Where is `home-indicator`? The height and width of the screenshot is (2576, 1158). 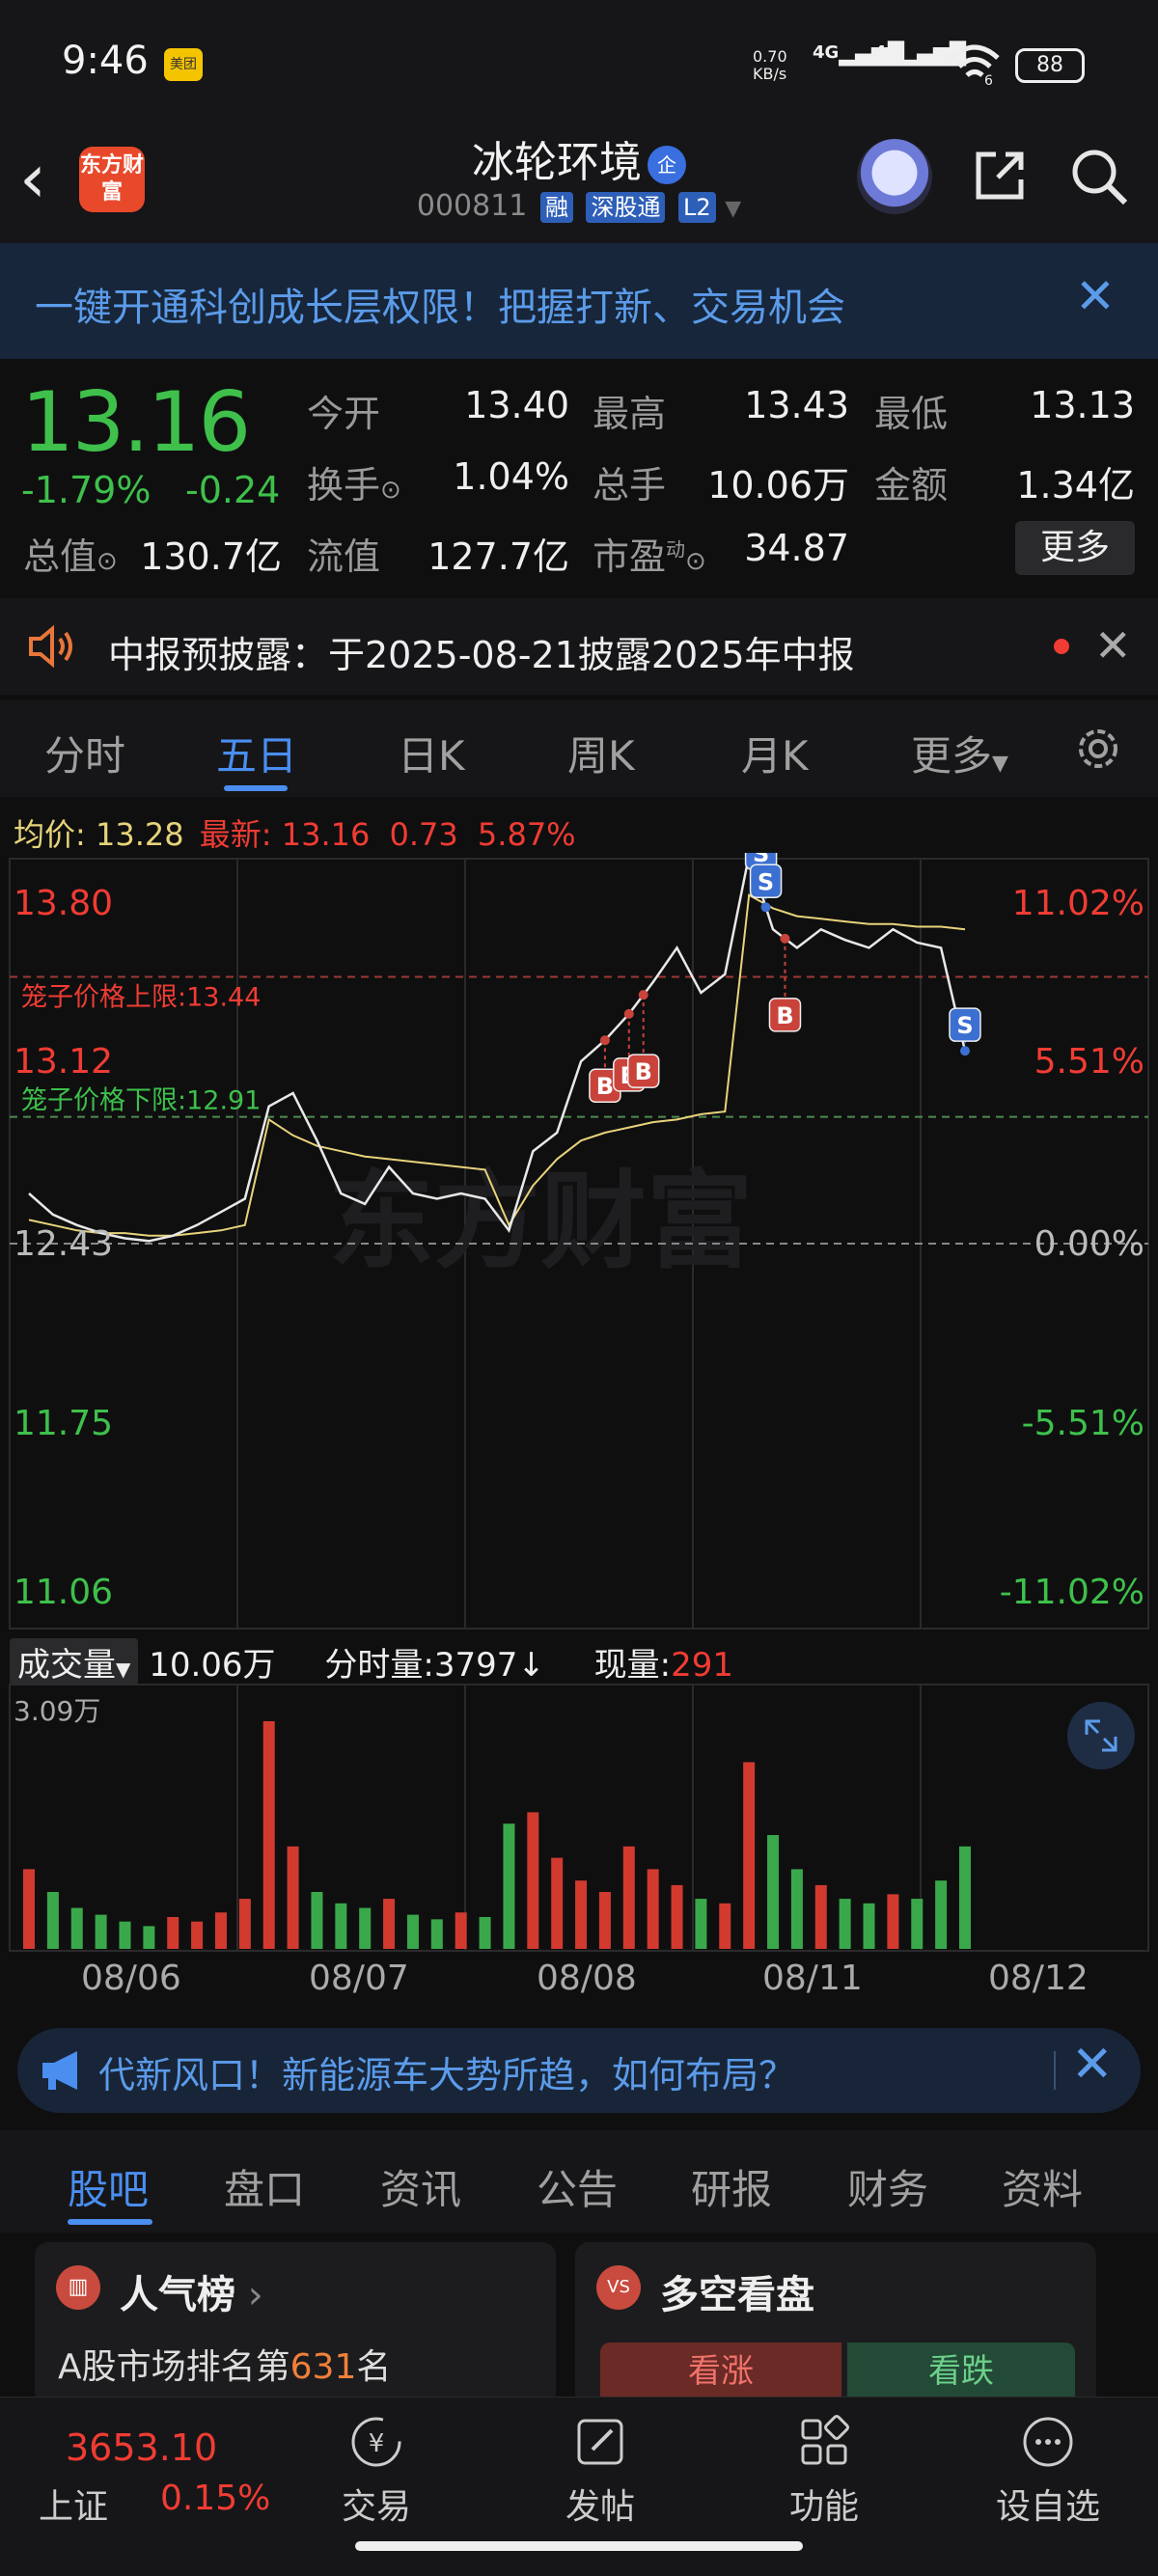
home-indicator is located at coordinates (579, 2546).